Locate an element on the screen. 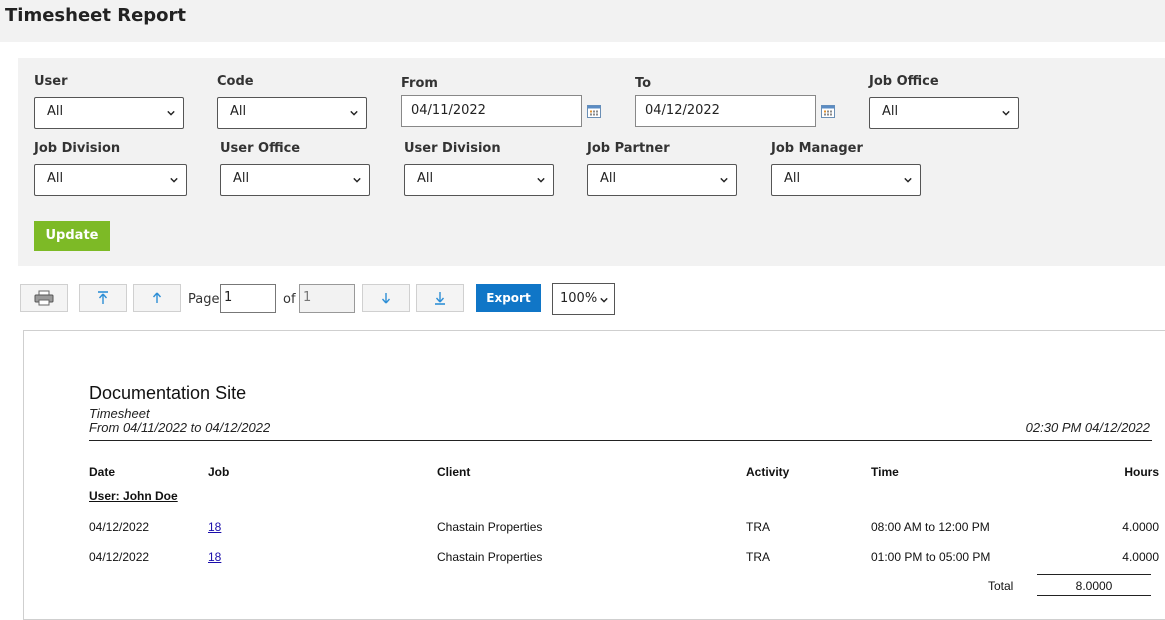  total-bottom-rule is located at coordinates (1094, 595).